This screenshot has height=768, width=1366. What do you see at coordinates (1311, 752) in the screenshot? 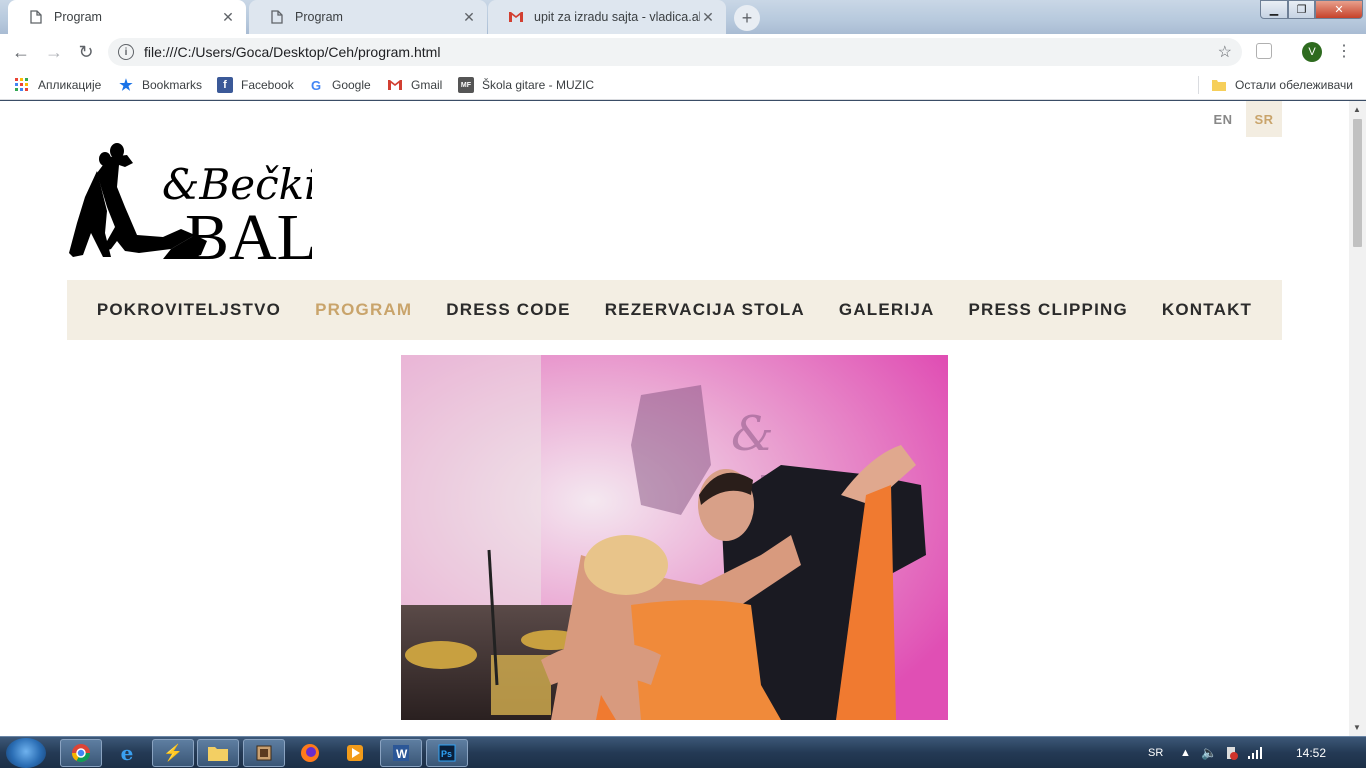
I see `clock-time: 14:52` at bounding box center [1311, 752].